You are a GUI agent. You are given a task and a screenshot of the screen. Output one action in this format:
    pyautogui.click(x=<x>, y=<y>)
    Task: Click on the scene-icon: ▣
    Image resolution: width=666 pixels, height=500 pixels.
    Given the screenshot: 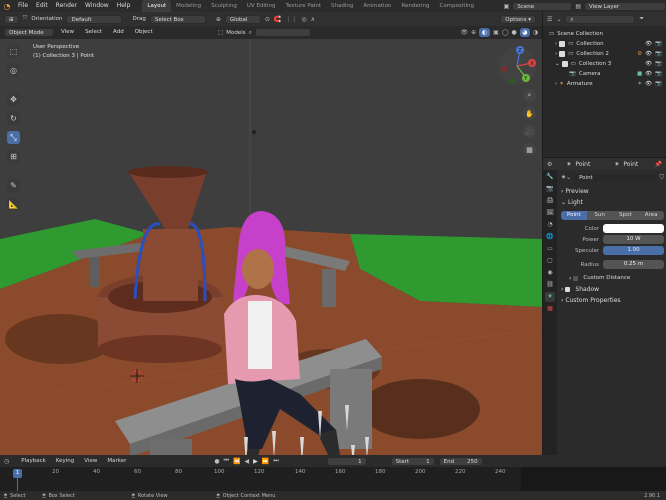 What is the action you would take?
    pyautogui.click(x=507, y=6)
    